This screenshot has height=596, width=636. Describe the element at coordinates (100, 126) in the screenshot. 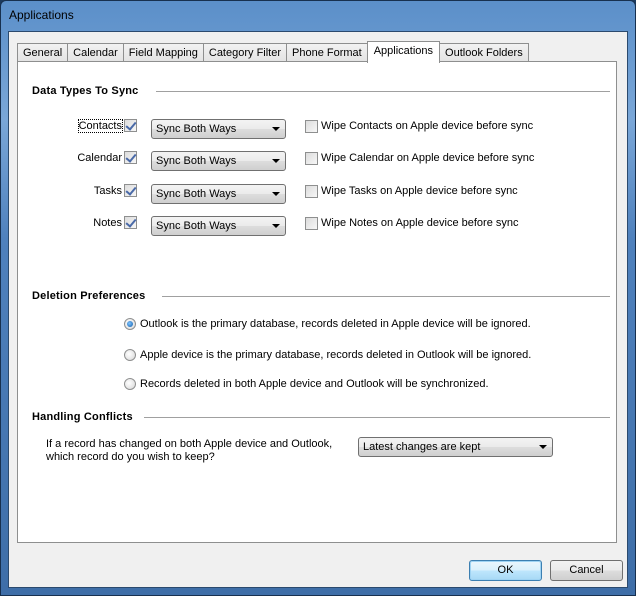

I see `contacts-label-text: Contacts` at that location.